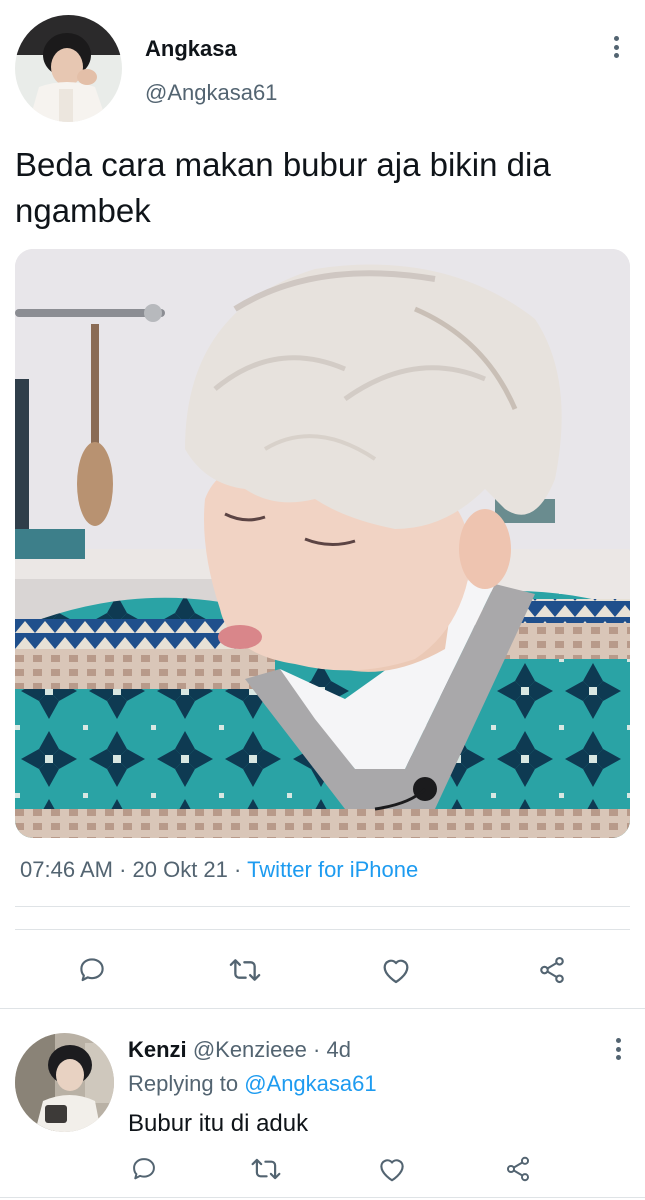 The image size is (645, 1200). I want to click on like-icon, so click(396, 970).